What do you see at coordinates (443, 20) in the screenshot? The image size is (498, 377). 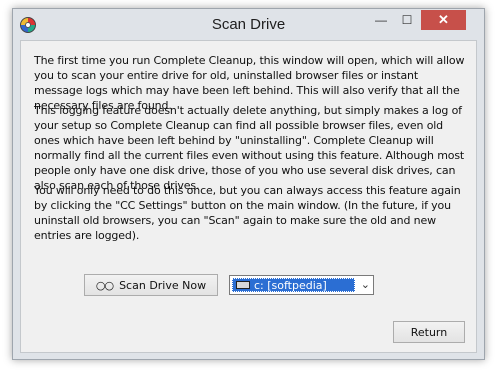 I see `close-button: ✕` at bounding box center [443, 20].